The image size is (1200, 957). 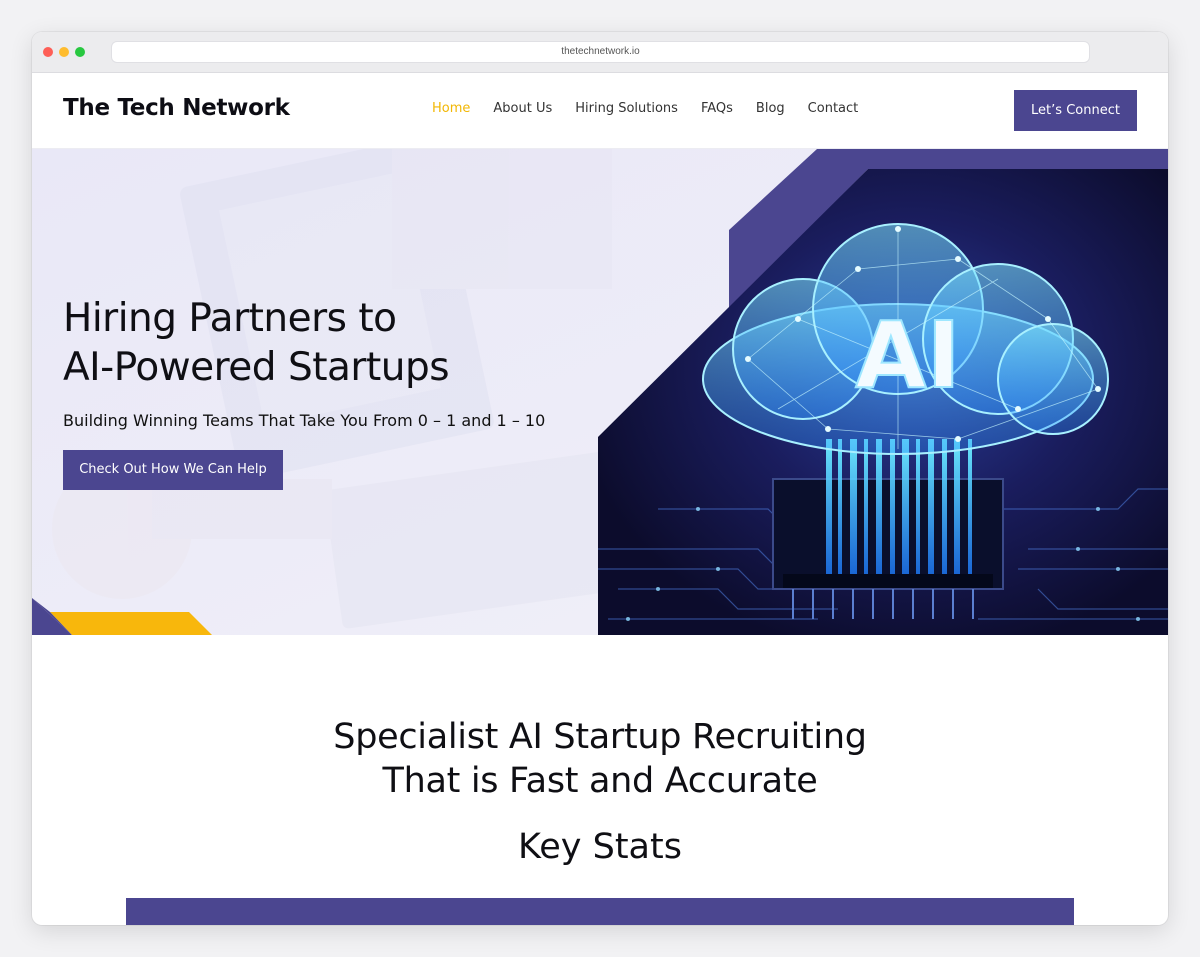 What do you see at coordinates (907, 355) in the screenshot?
I see `ai-cloud-label: AI` at bounding box center [907, 355].